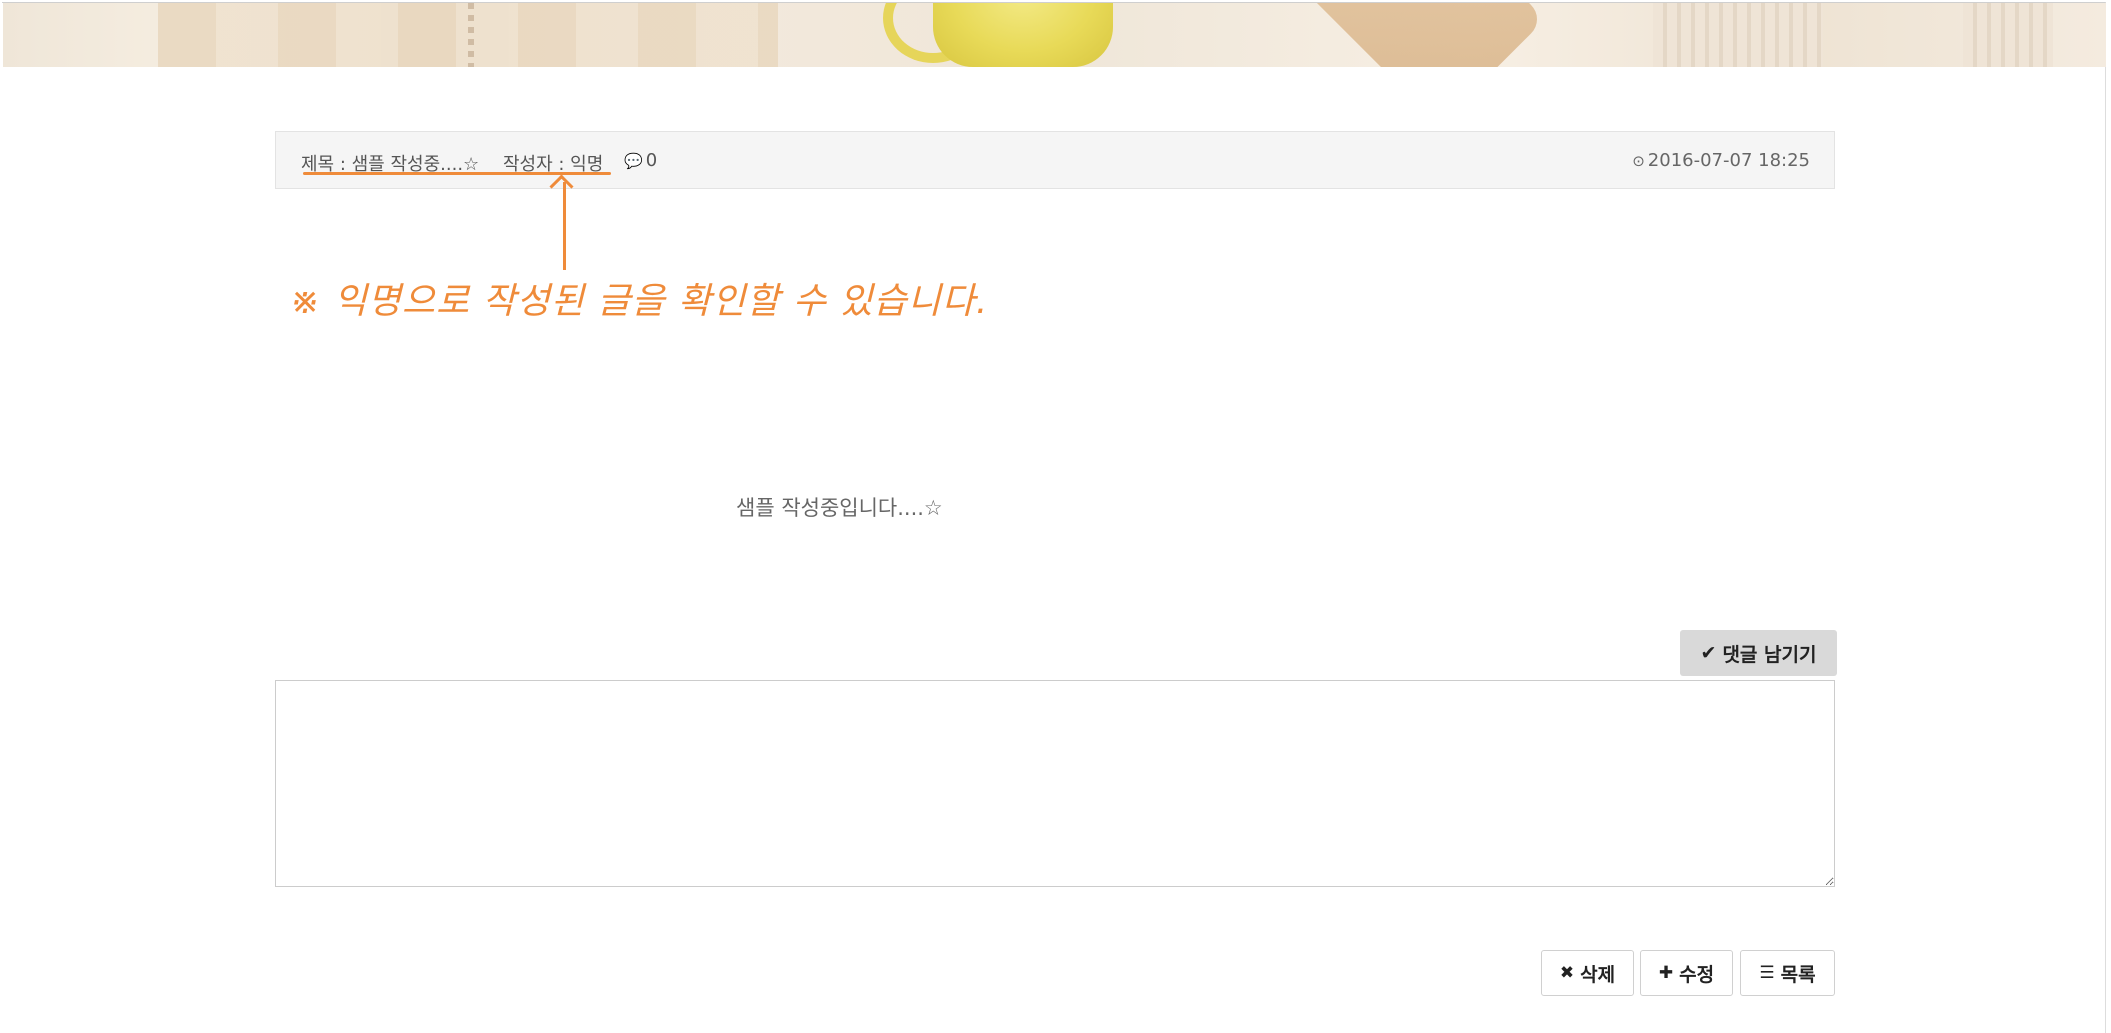  Describe the element at coordinates (1697, 974) in the screenshot. I see `edit-label: 수정` at that location.